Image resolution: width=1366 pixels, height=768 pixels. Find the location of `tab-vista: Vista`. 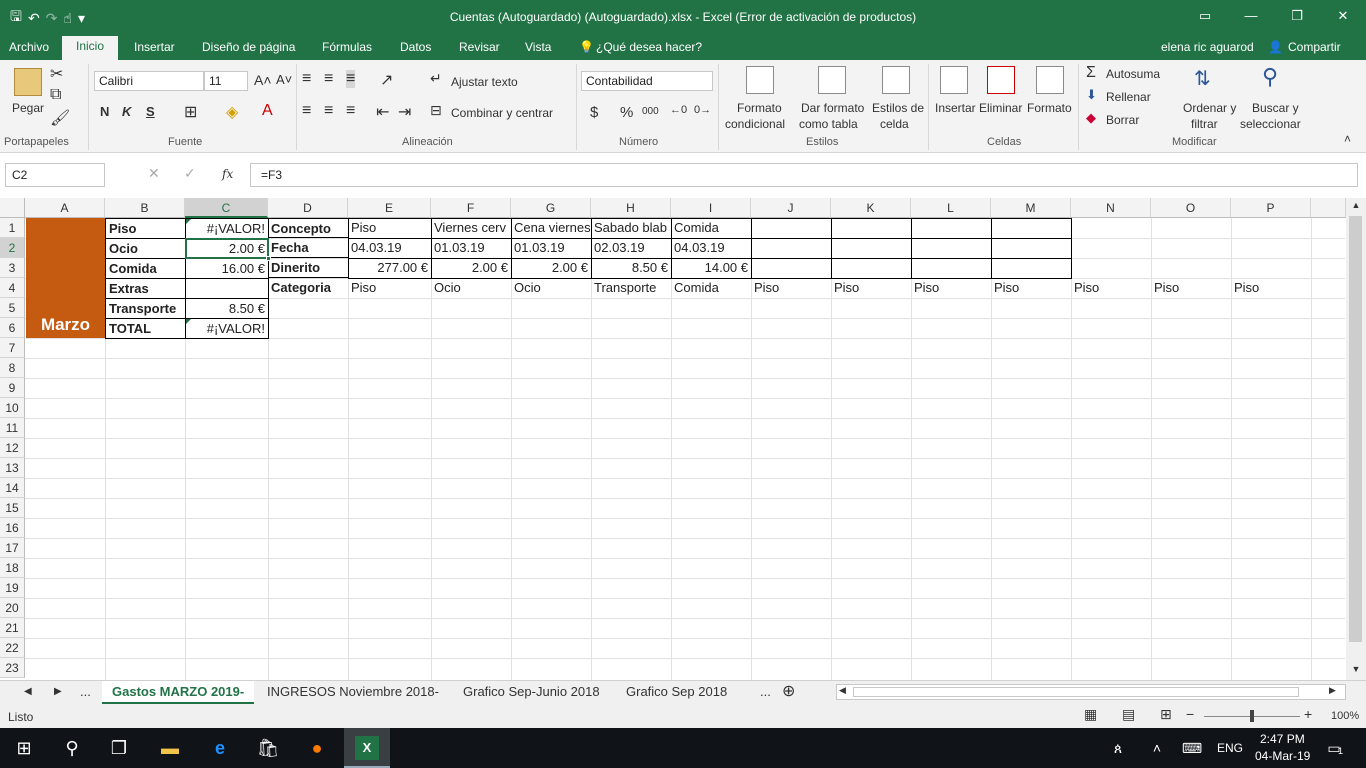

tab-vista: Vista is located at coordinates (538, 47).